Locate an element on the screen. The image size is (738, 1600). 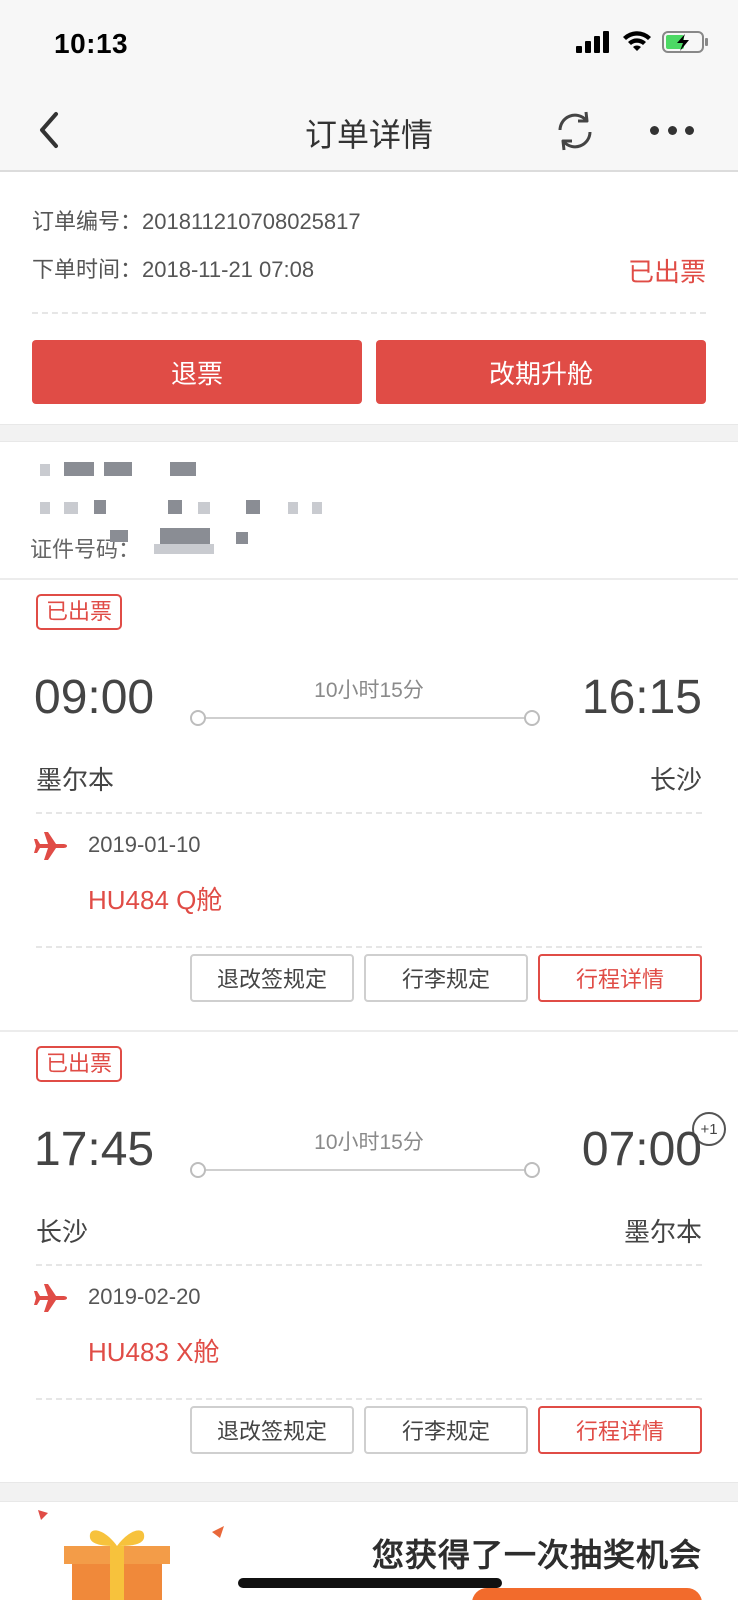
status-icons is located at coordinates (643, 42).